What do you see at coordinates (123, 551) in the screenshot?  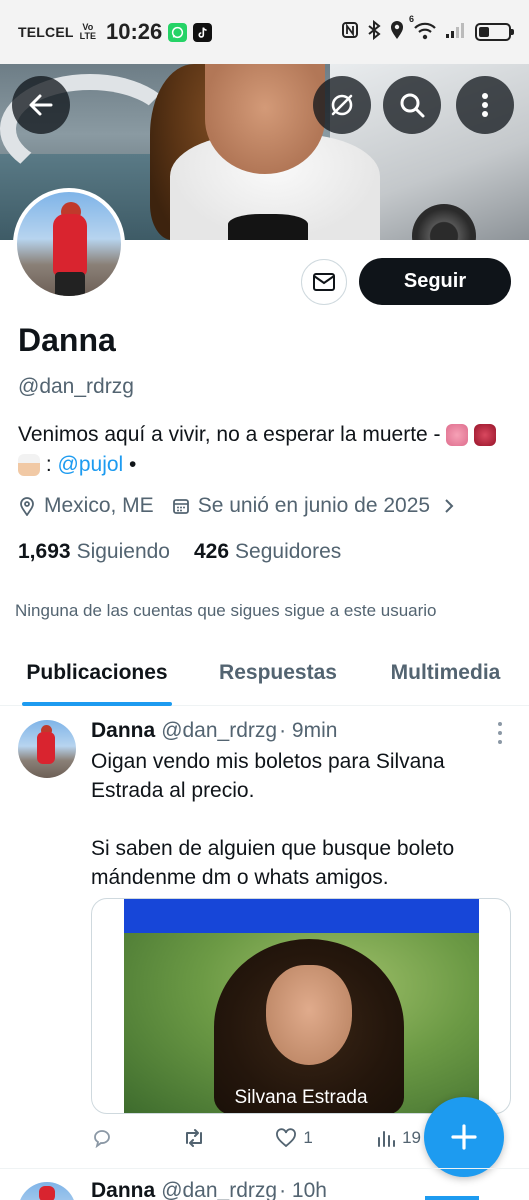 I see `following-label: Siguiendo` at bounding box center [123, 551].